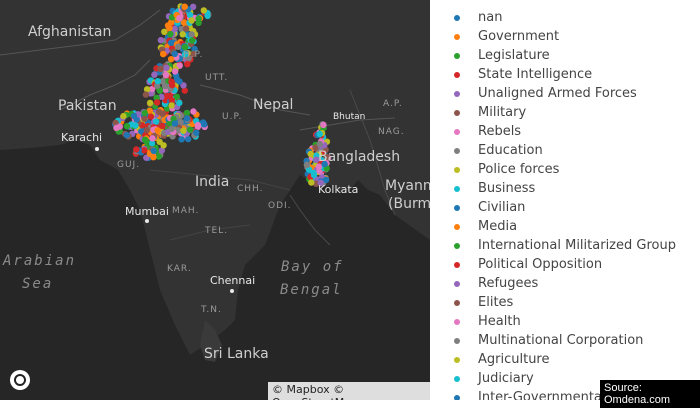 This screenshot has width=700, height=408. Describe the element at coordinates (573, 131) in the screenshot. I see `legend-item: Rebels` at that location.